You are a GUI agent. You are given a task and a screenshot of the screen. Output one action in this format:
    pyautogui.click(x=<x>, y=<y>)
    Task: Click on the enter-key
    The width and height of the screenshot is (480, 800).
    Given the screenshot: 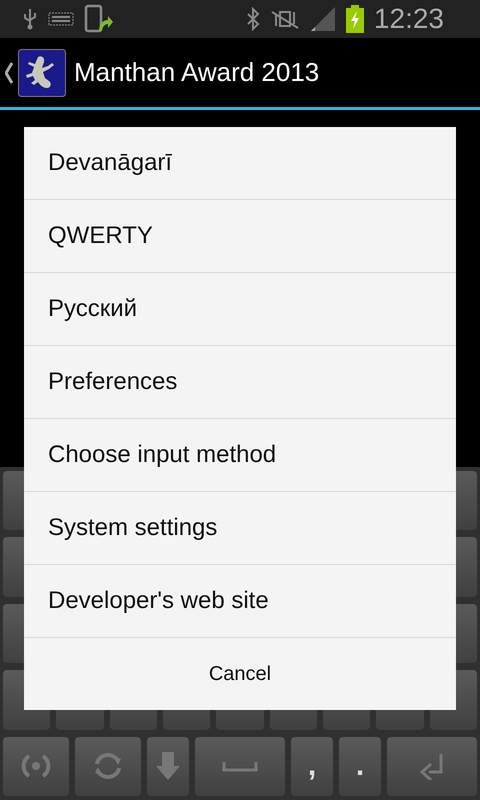 What is the action you would take?
    pyautogui.click(x=432, y=766)
    